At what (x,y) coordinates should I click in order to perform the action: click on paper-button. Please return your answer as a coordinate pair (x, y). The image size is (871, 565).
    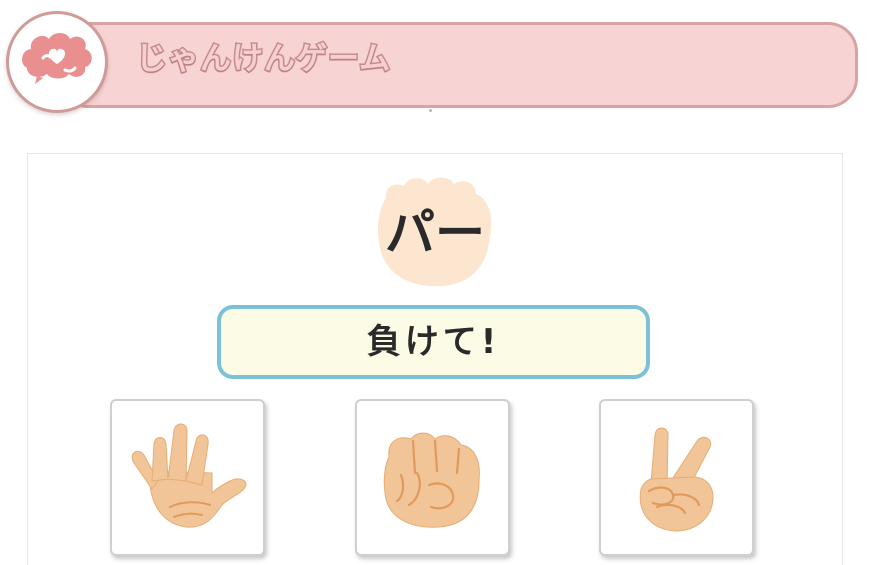
    Looking at the image, I should click on (187, 477).